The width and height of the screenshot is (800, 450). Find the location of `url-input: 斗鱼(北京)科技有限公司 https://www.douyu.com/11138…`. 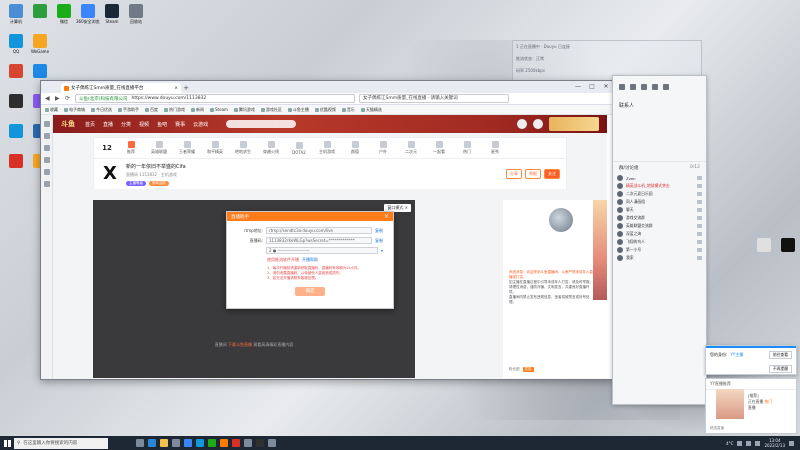

url-input: 斗鱼(北京)科技有限公司 https://www.douyu.com/11138… is located at coordinates (215, 98).